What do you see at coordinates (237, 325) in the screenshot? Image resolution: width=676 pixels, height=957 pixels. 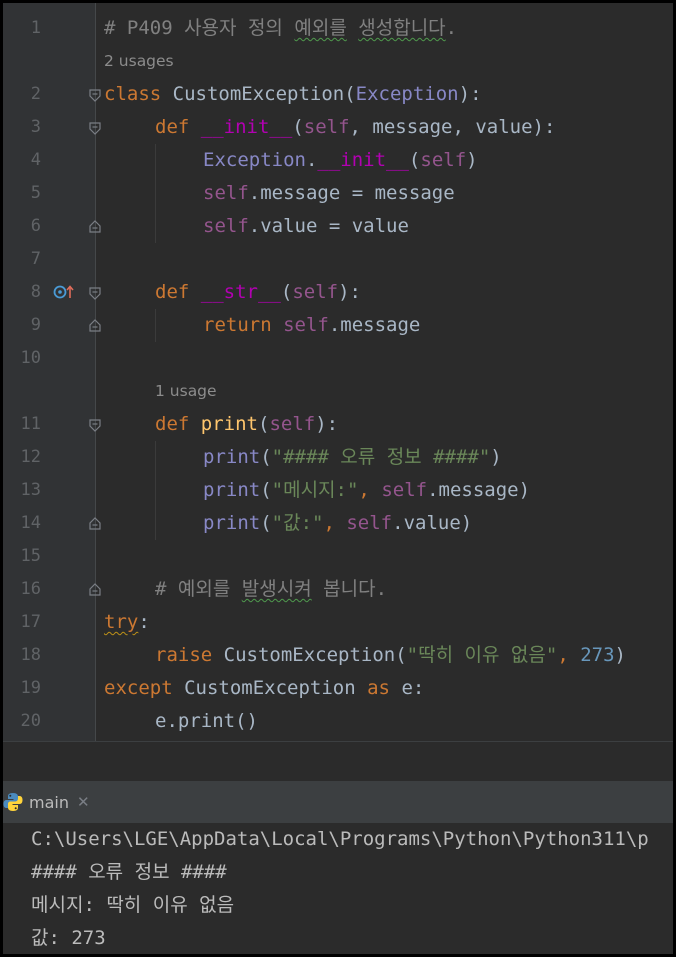 I see `keyword: return` at bounding box center [237, 325].